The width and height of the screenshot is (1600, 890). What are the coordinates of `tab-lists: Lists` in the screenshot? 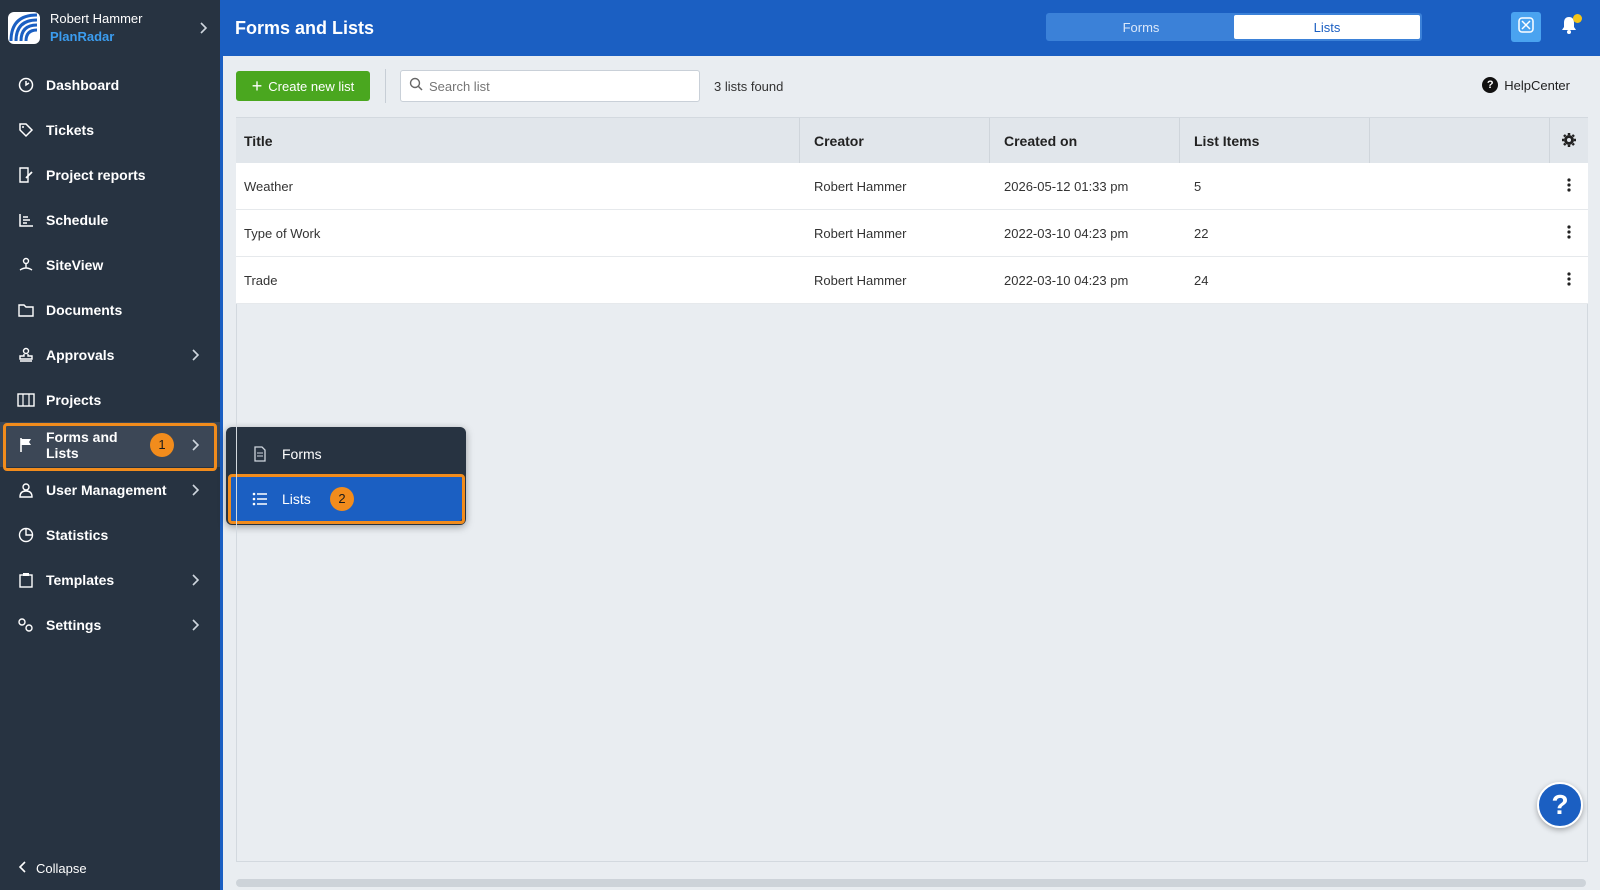 It's located at (1327, 27).